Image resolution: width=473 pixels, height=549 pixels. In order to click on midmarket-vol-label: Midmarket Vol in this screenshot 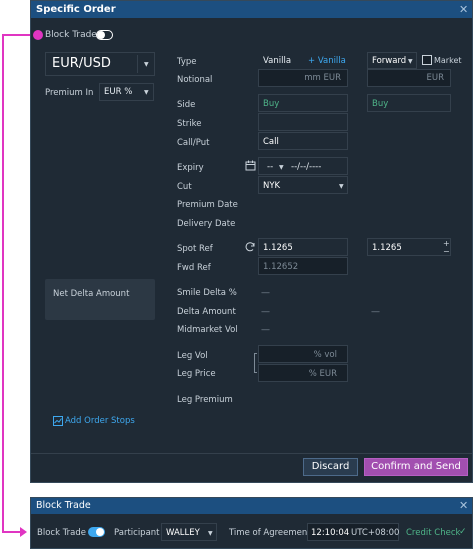, I will do `click(207, 330)`.